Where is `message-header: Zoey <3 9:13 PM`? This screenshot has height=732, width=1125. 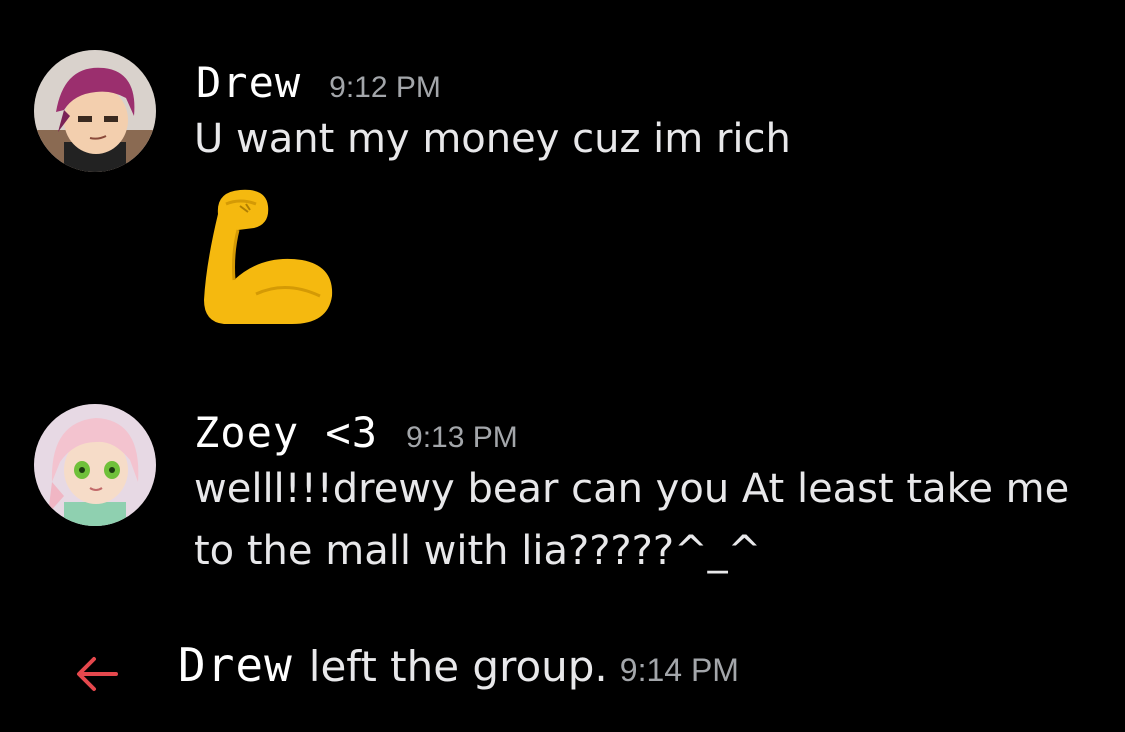
message-header: Zoey <3 9:13 PM is located at coordinates (356, 432).